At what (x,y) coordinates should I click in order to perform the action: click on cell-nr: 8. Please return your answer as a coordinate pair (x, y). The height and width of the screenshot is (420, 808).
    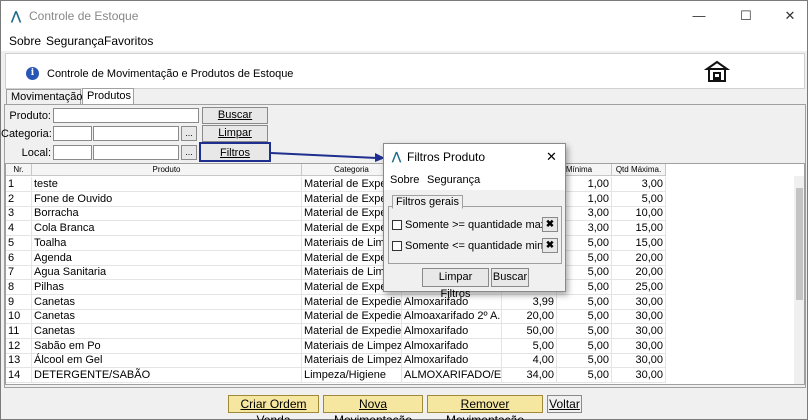
    Looking at the image, I should click on (19, 287).